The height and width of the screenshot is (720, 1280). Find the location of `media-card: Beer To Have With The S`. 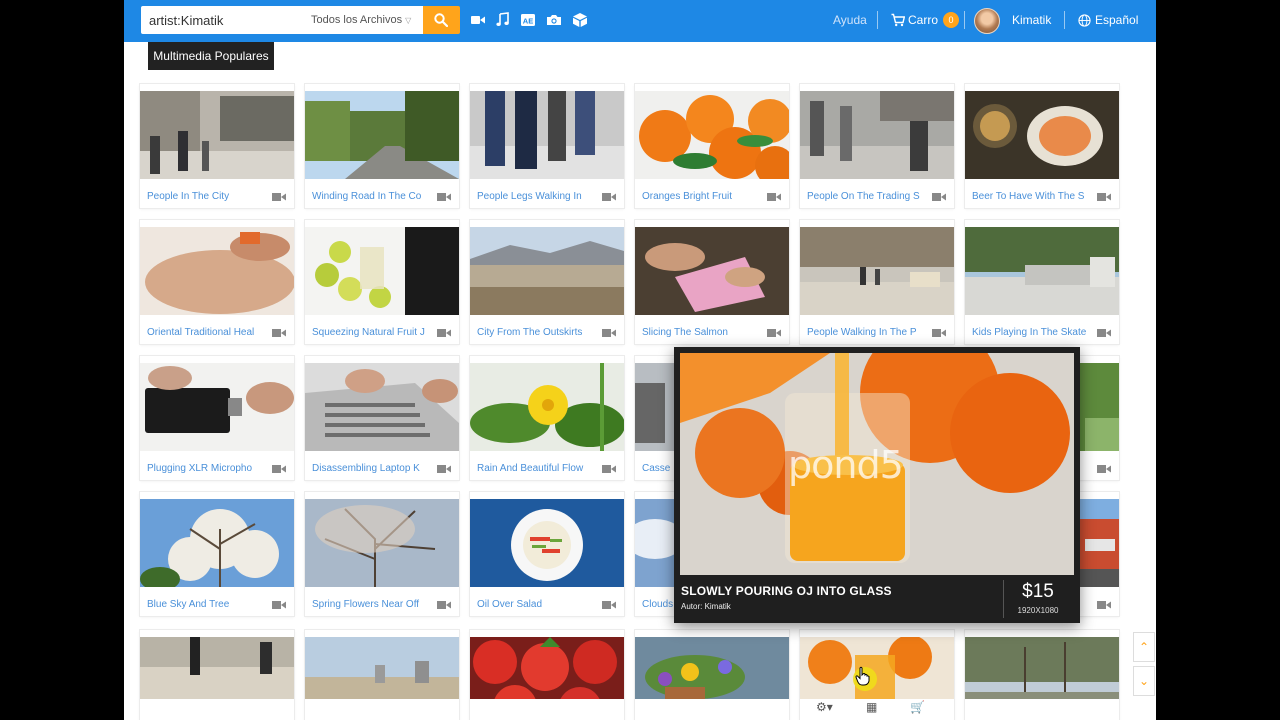

media-card: Beer To Have With The S is located at coordinates (1042, 146).